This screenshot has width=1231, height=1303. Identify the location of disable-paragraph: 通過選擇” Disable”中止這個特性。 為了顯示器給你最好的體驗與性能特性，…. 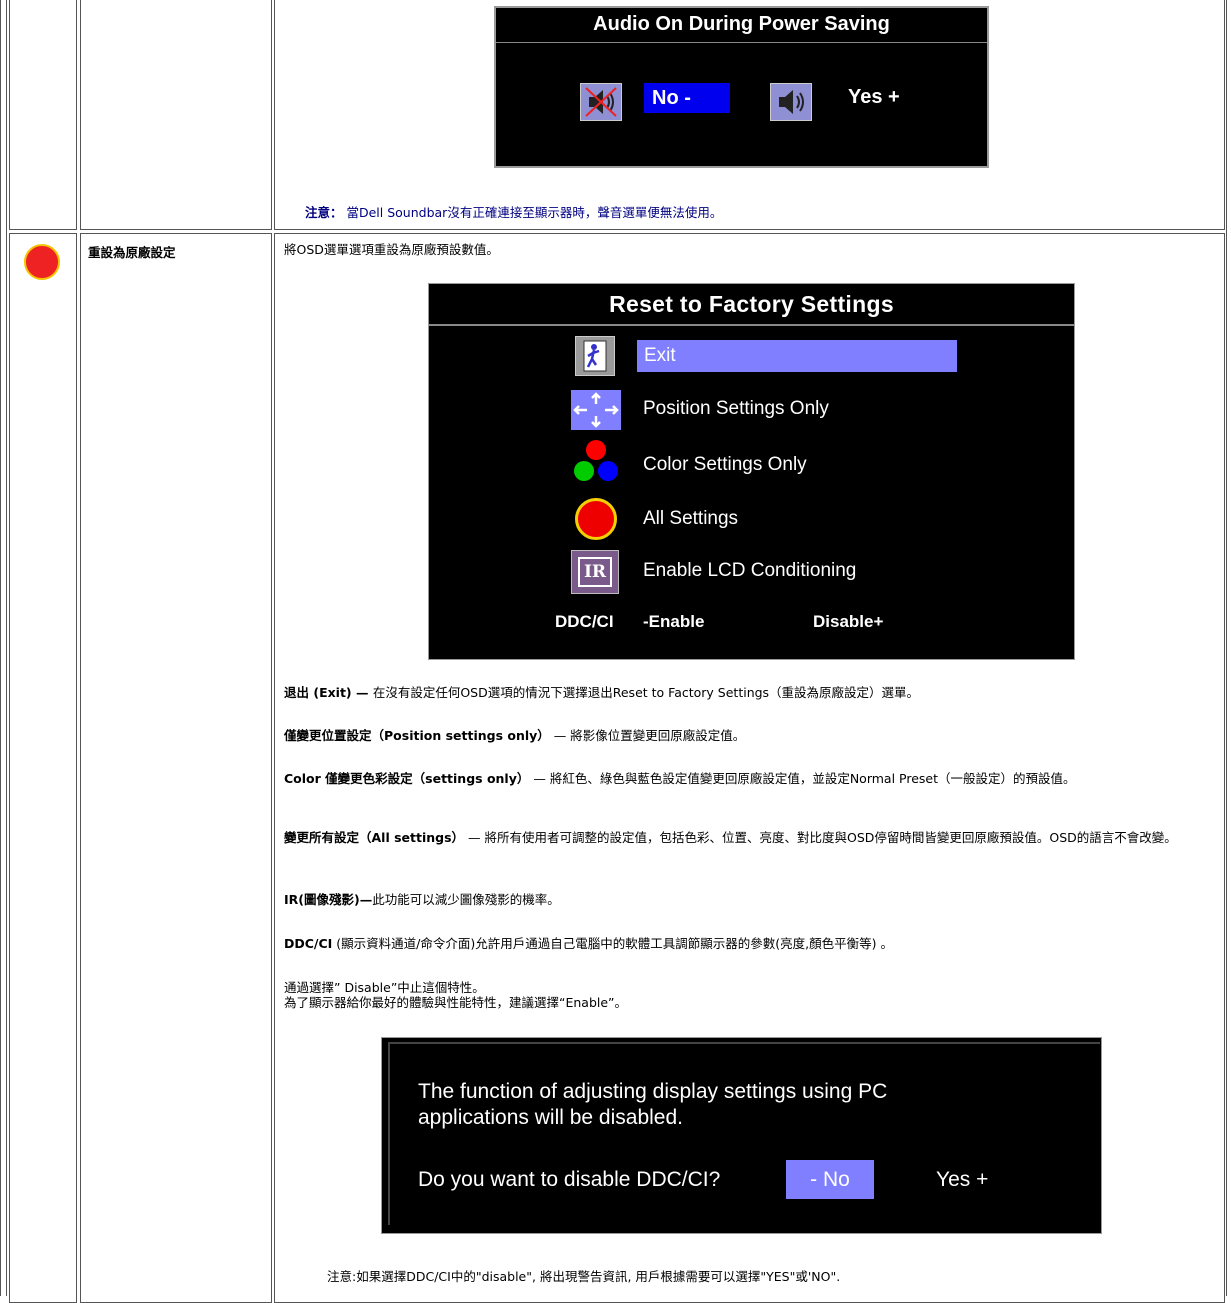
(744, 995).